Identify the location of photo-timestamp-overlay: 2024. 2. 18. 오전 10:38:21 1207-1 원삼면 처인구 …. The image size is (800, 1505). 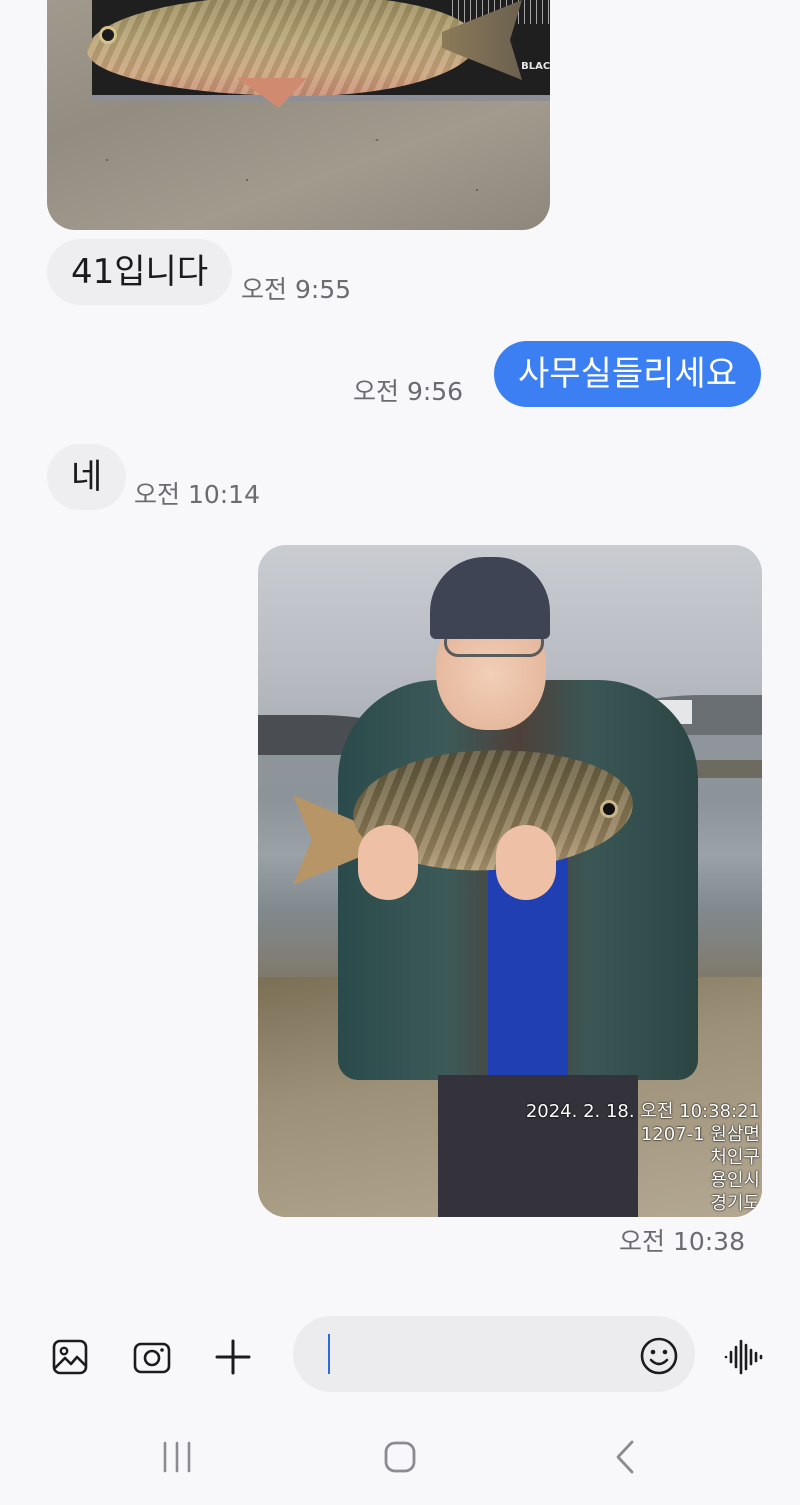
(643, 1157).